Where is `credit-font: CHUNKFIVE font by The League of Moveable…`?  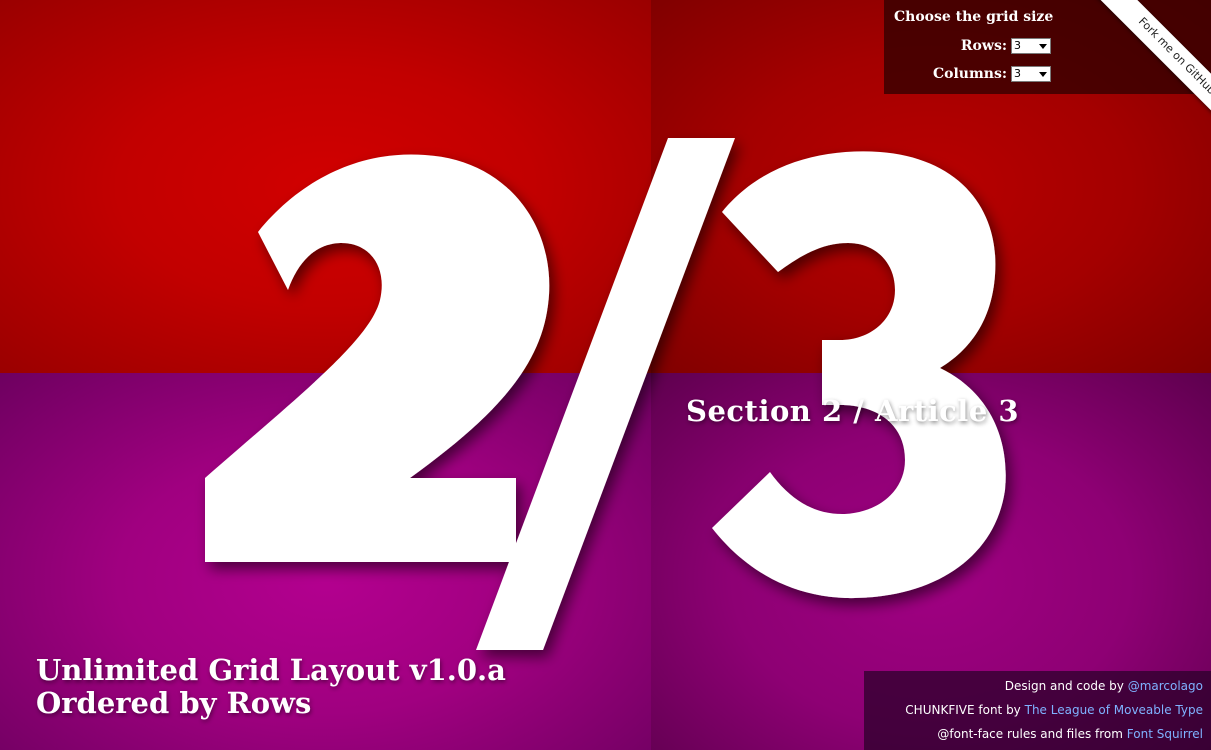
credit-font: CHUNKFIVE font by The League of Moveable… is located at coordinates (1036, 715).